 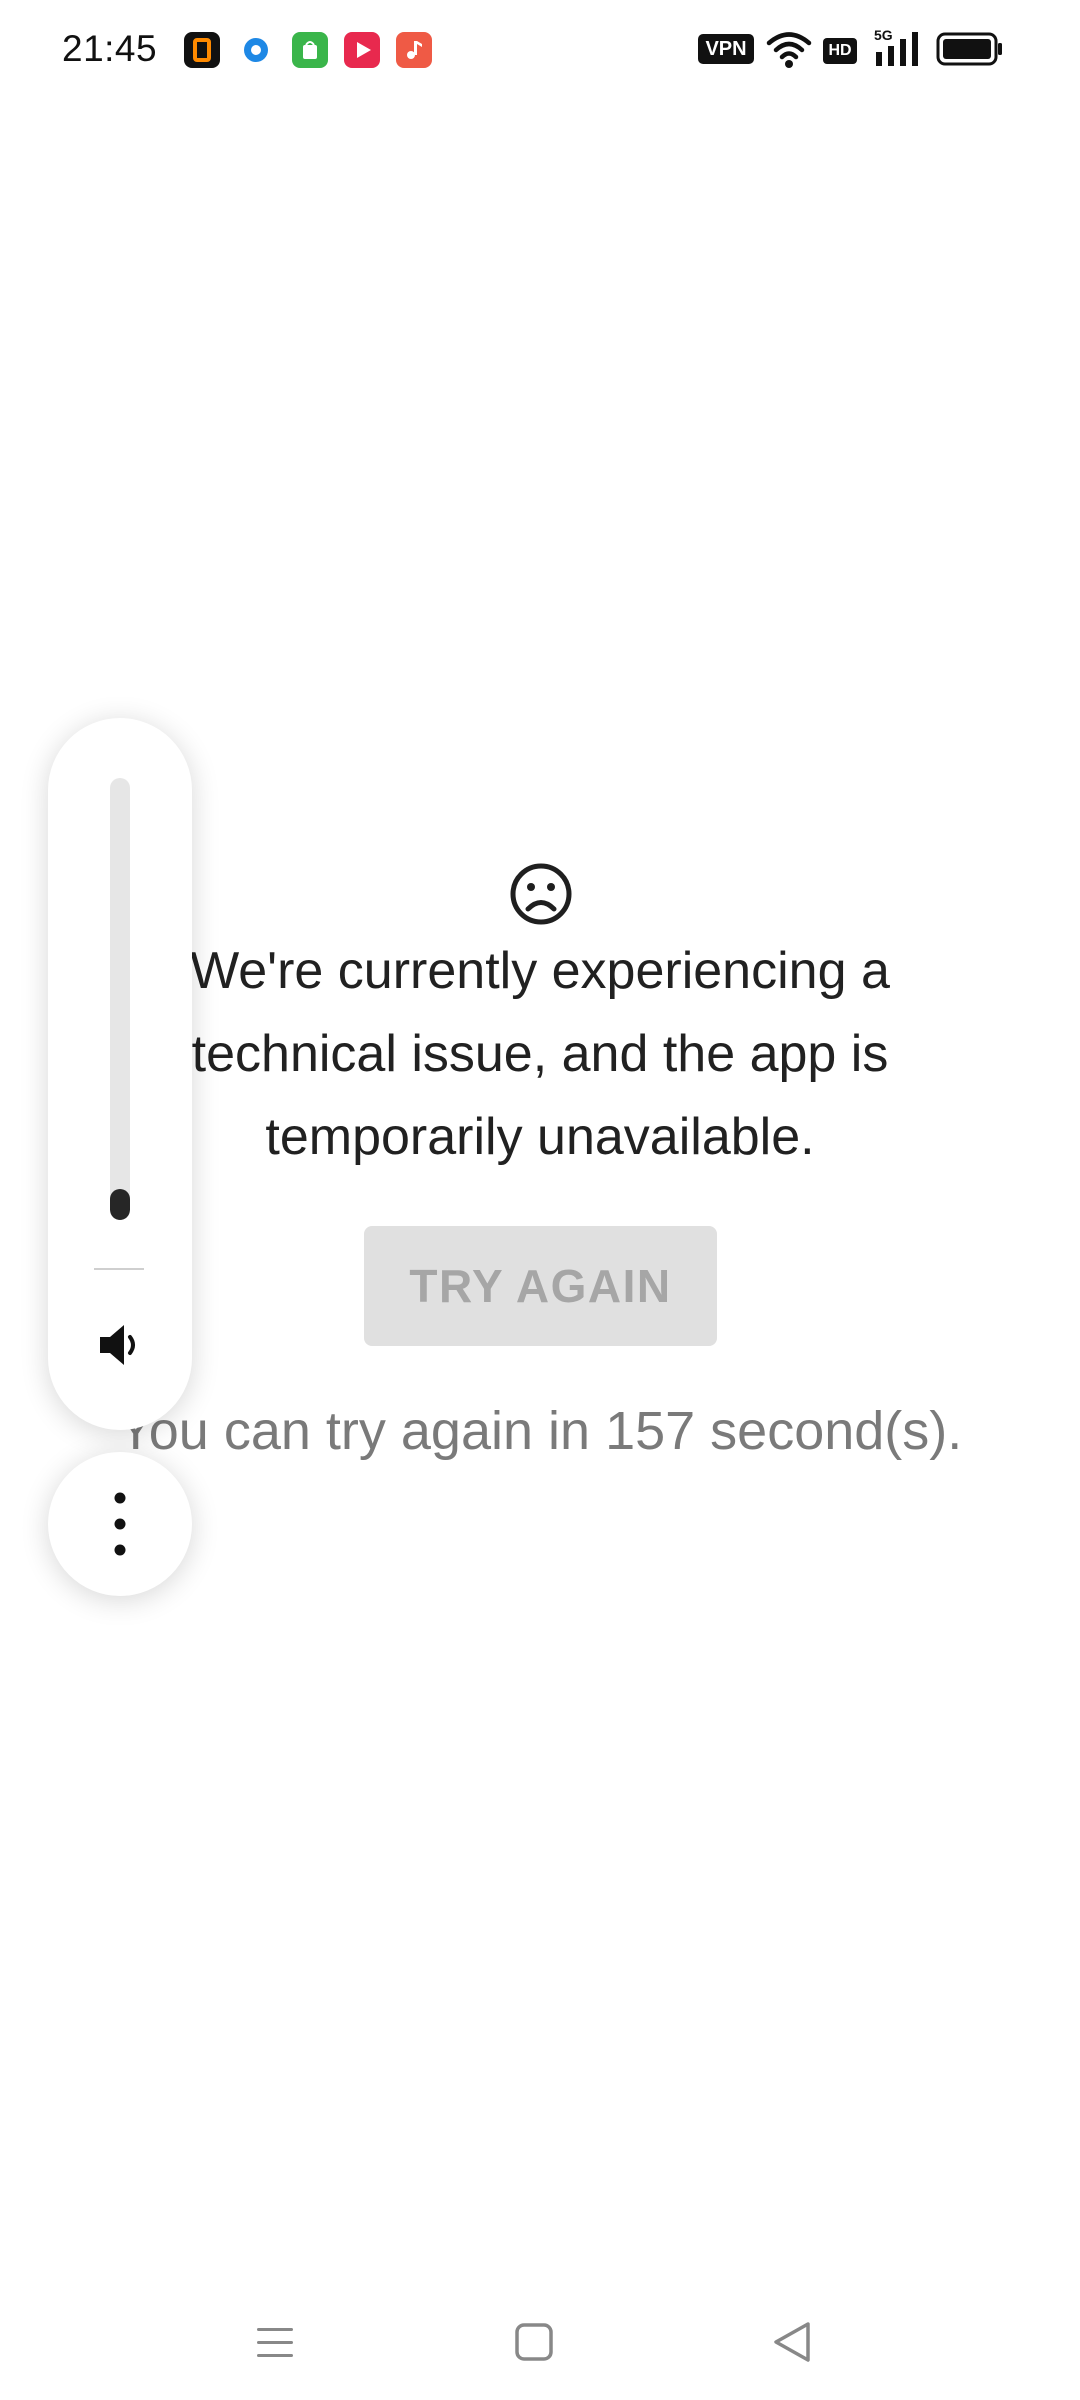 What do you see at coordinates (883, 35) in the screenshot?
I see `network-label: 5G` at bounding box center [883, 35].